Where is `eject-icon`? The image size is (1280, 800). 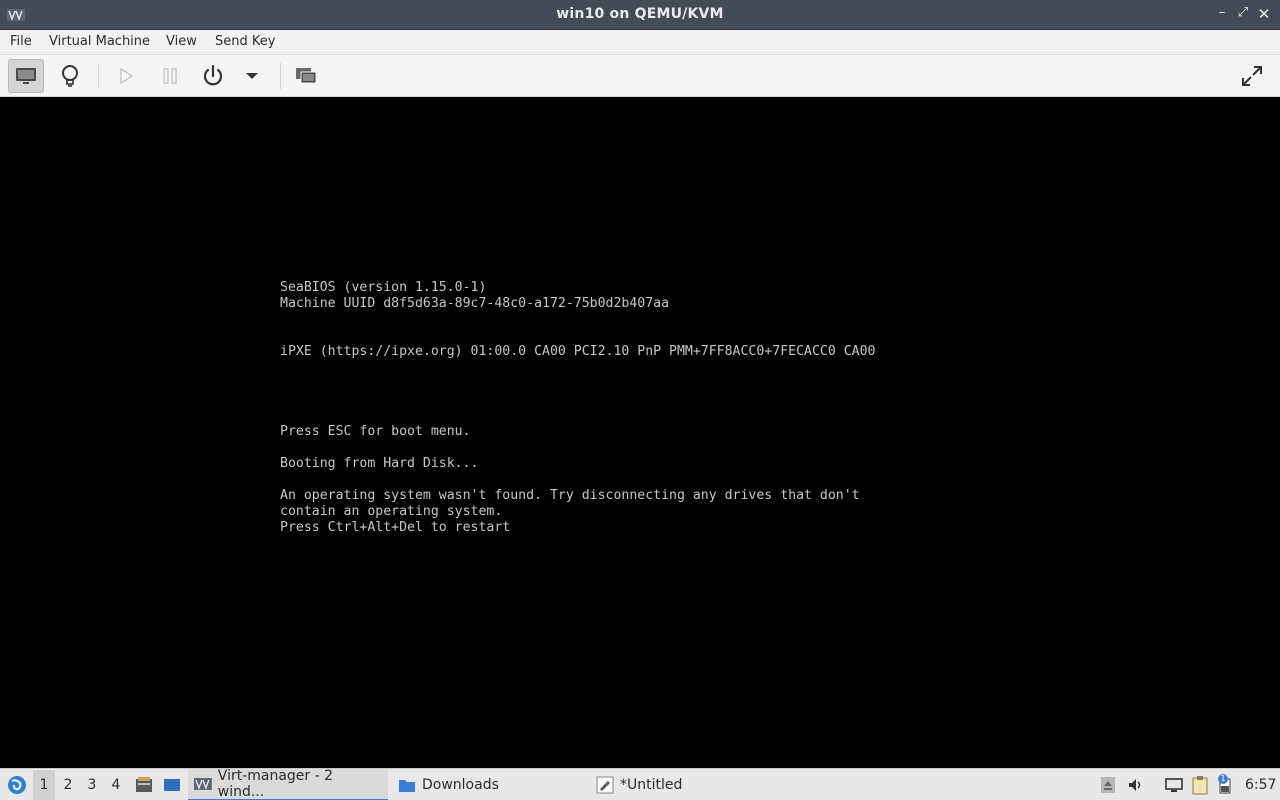 eject-icon is located at coordinates (1108, 785).